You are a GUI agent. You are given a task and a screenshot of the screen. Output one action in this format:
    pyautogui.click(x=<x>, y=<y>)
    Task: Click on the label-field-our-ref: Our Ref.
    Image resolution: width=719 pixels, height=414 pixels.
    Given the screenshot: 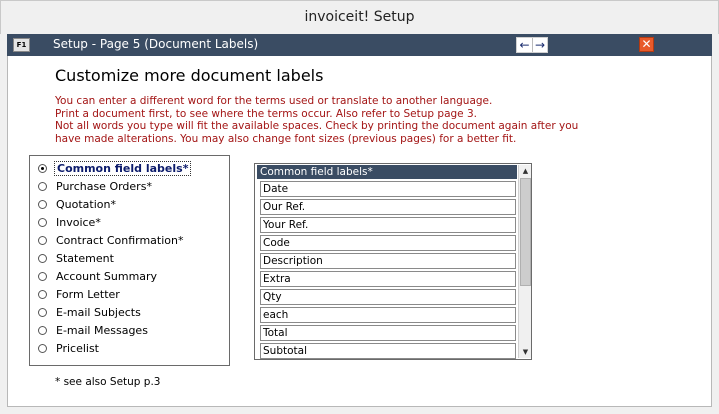 What is the action you would take?
    pyautogui.click(x=388, y=207)
    